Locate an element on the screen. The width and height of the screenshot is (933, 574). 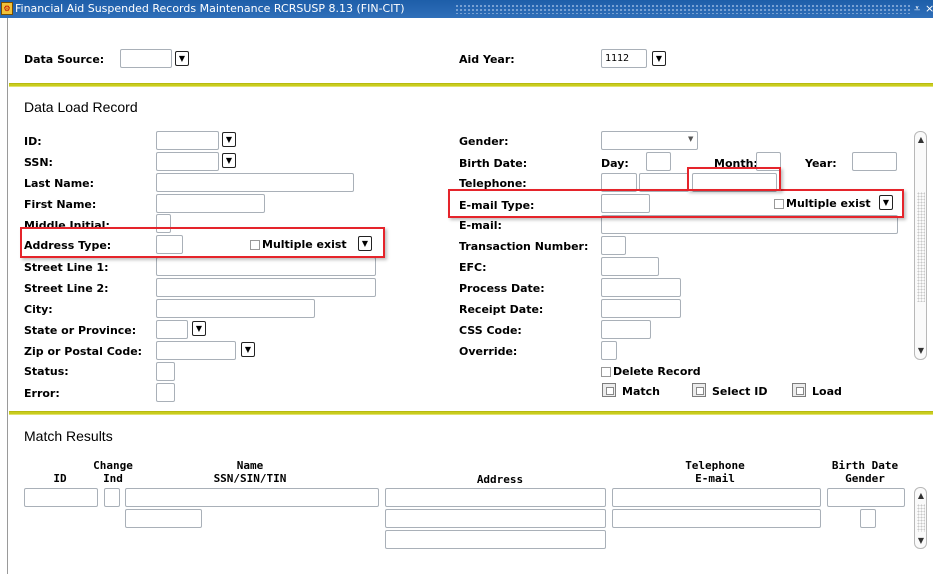
ssn-dropdown-icon: ▼ is located at coordinates (229, 160).